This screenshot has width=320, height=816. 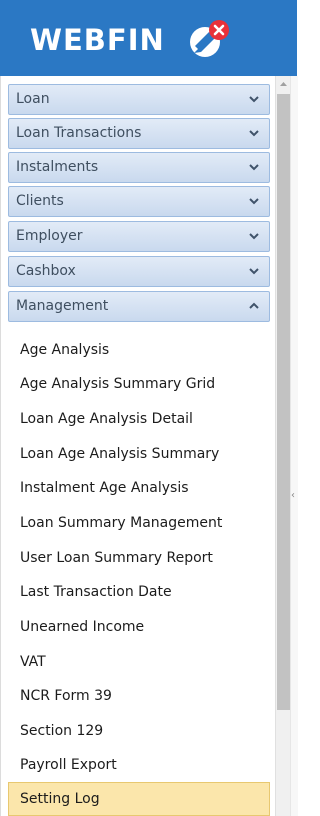 I want to click on menu-item-age-analysis: Age Analysis, so click(x=139, y=350).